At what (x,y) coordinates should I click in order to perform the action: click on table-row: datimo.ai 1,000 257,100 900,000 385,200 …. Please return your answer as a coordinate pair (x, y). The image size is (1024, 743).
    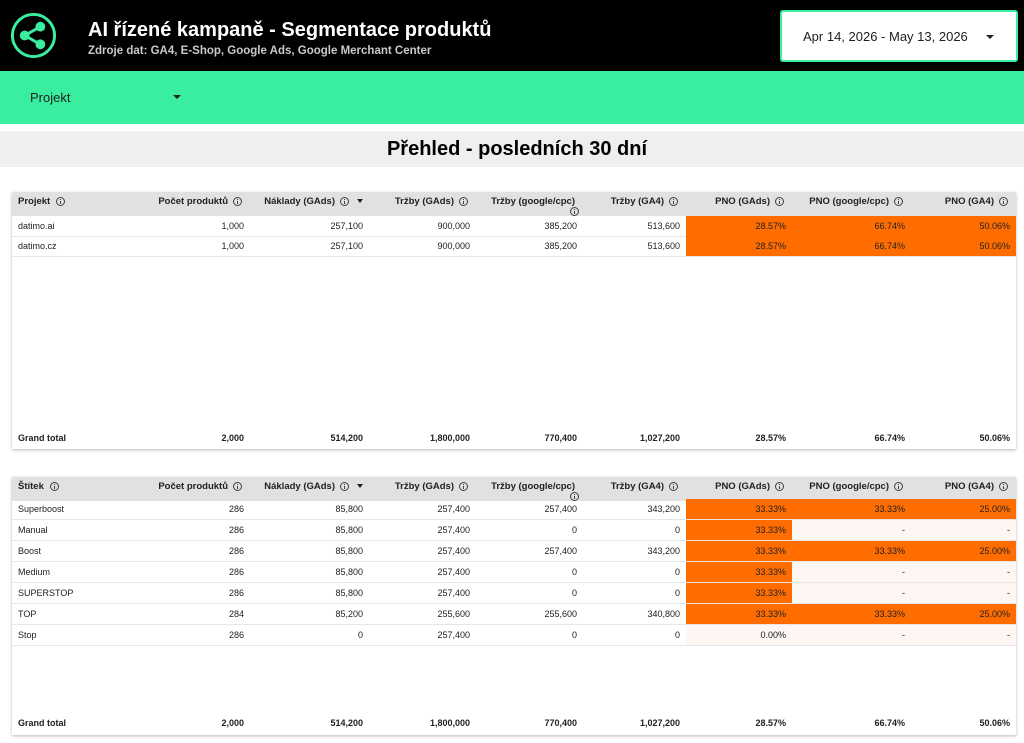
    Looking at the image, I should click on (514, 226).